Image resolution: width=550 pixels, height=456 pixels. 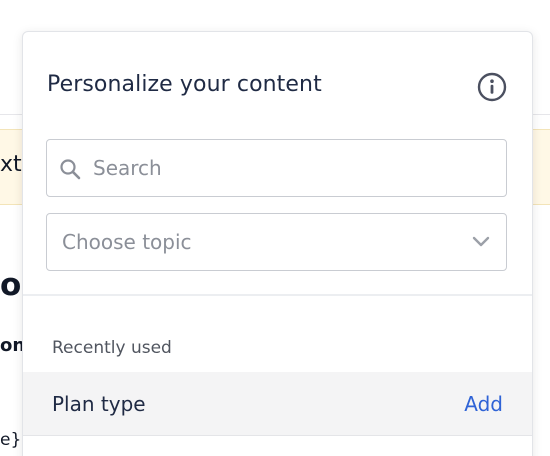 I want to click on info-circle-icon, so click(x=492, y=87).